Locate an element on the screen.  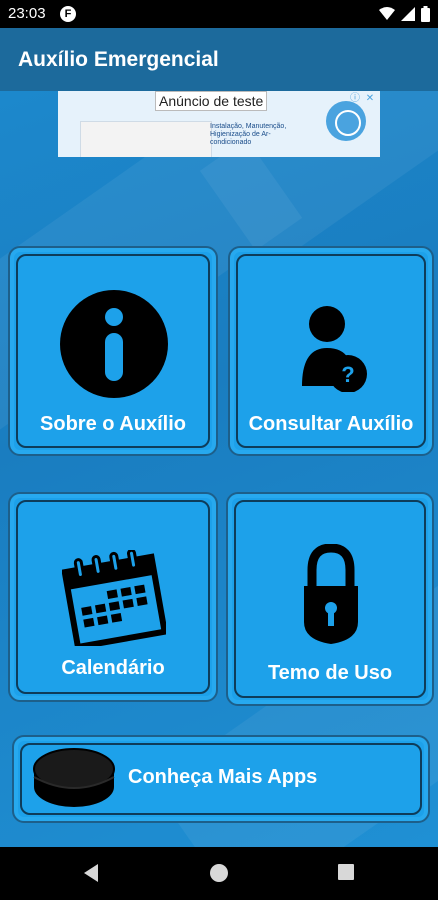
card-consultar-auxilio: ? Consultar Auxílio is located at coordinates (331, 351).